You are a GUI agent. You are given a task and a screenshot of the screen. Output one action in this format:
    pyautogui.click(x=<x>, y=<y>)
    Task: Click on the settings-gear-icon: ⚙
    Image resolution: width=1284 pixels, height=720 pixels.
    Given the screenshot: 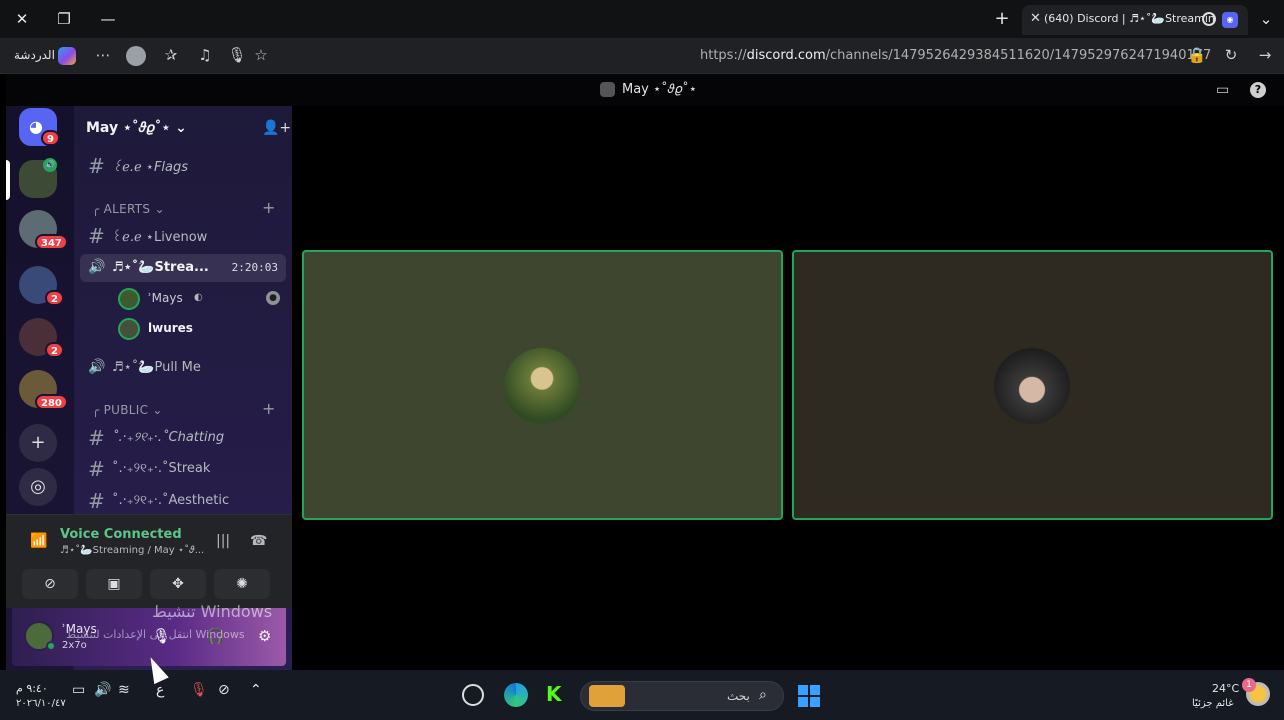 What is the action you would take?
    pyautogui.click(x=264, y=636)
    